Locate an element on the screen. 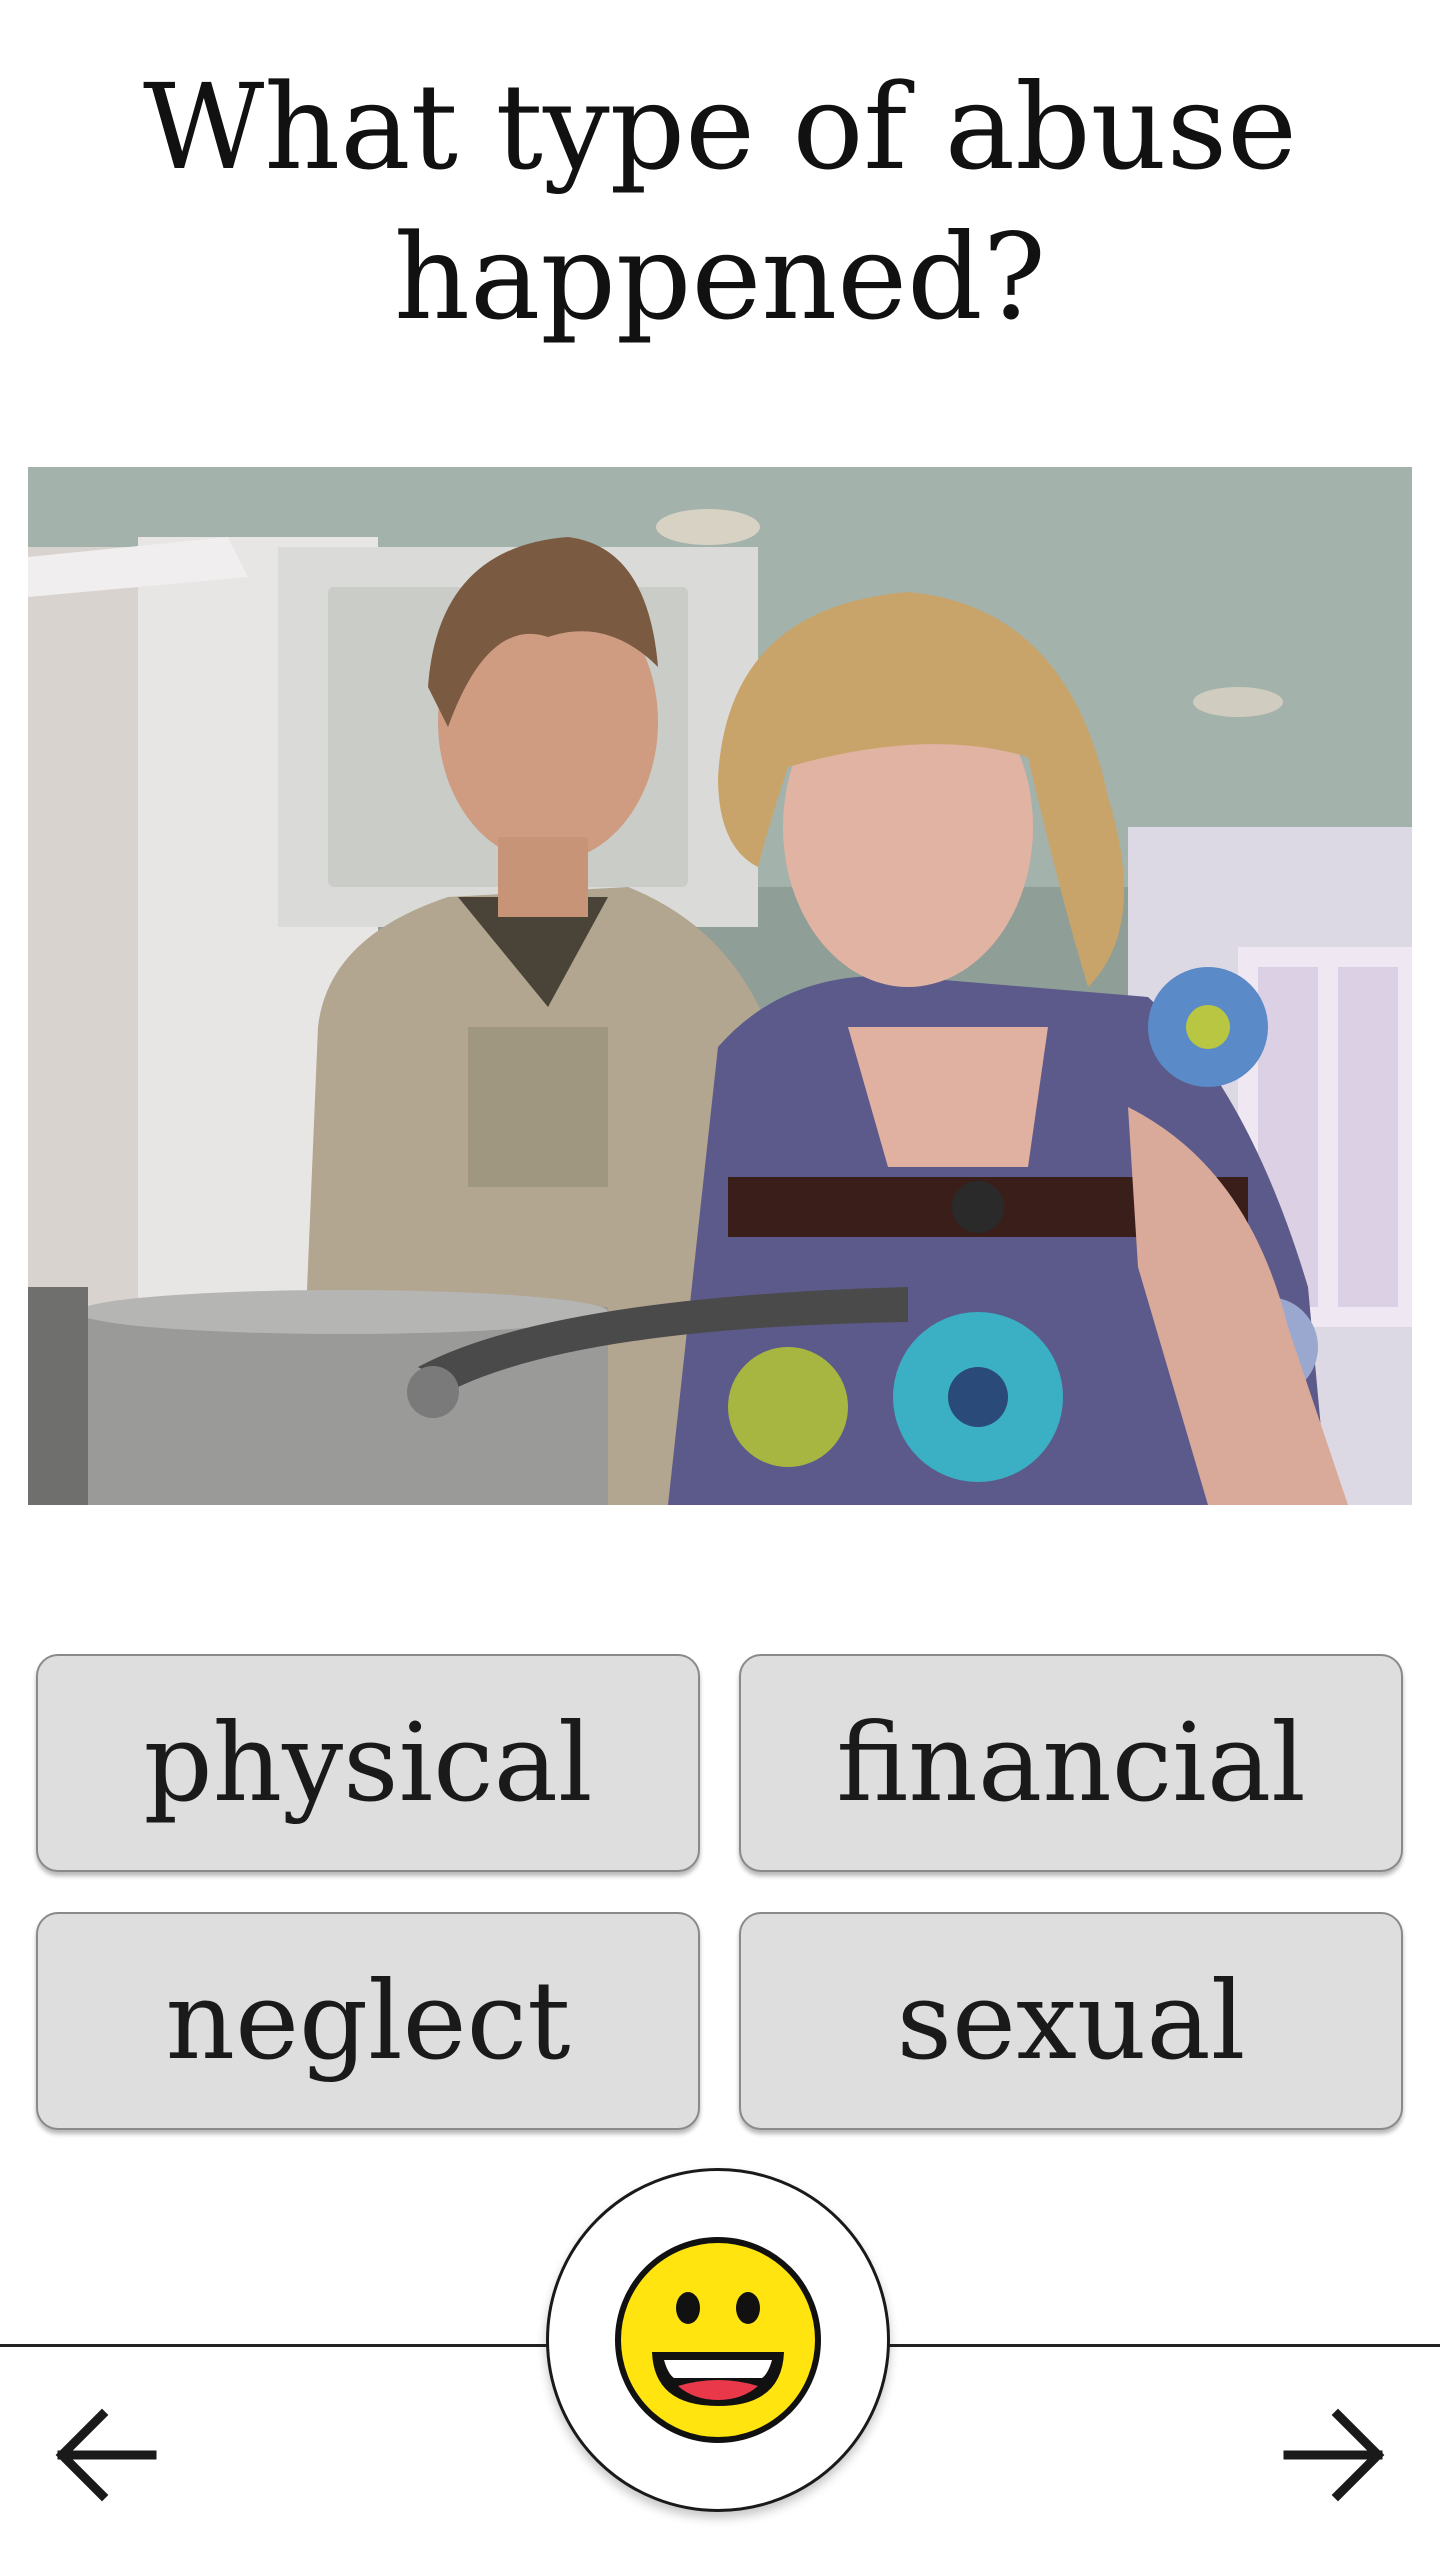 This screenshot has height=2560, width=1440. answer-sexual-button: sexual is located at coordinates (1071, 2021).